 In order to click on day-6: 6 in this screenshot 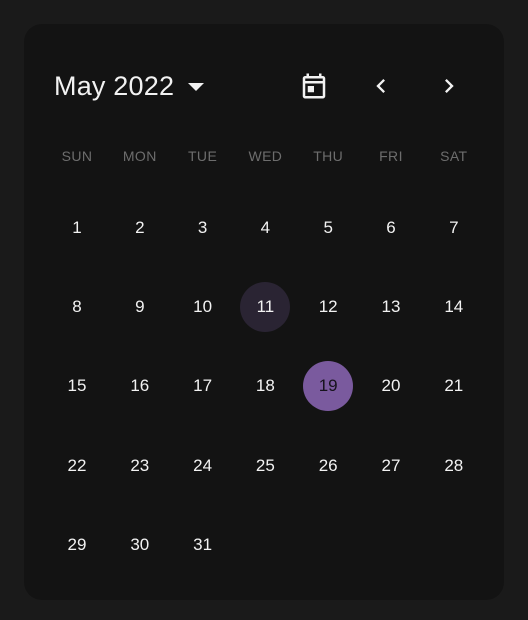, I will do `click(391, 228)`.